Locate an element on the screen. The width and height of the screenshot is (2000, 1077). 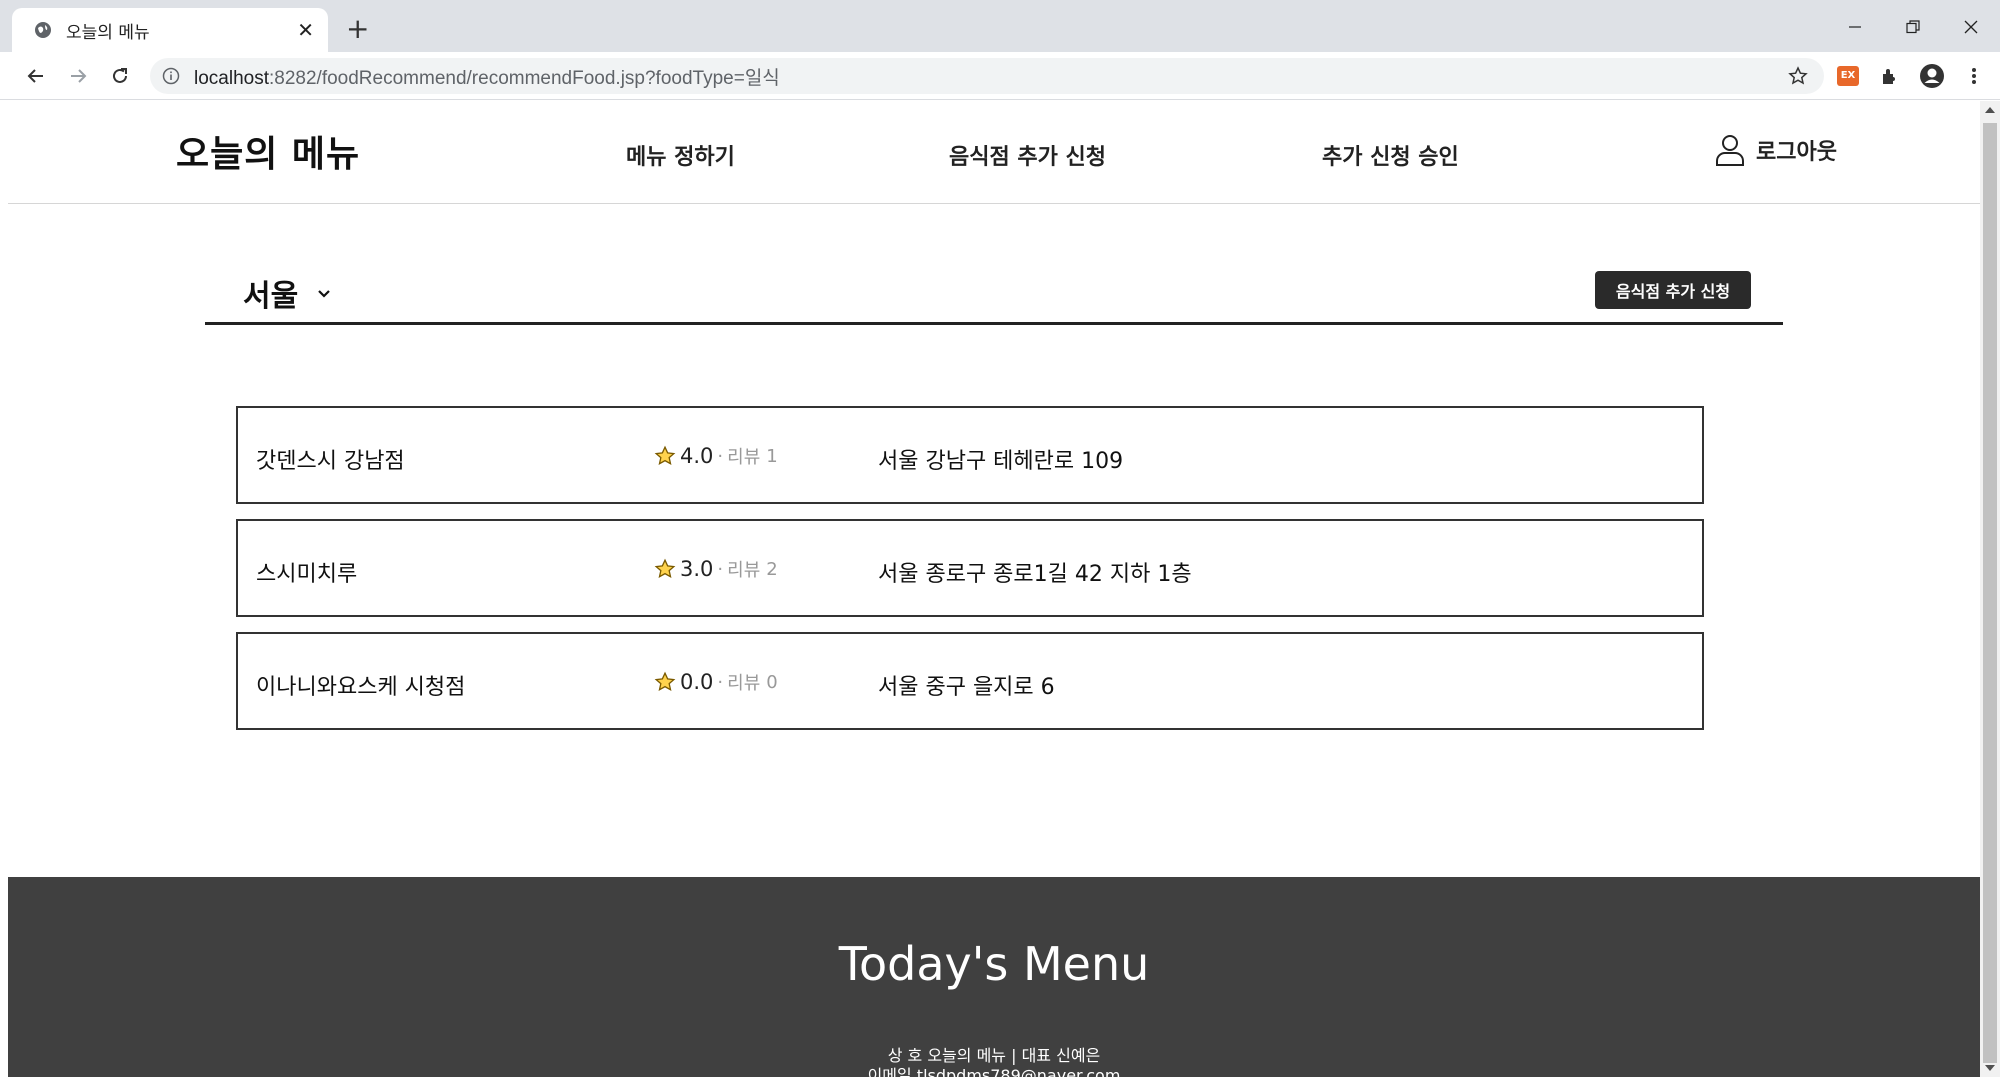
forward-icon is located at coordinates (78, 76).